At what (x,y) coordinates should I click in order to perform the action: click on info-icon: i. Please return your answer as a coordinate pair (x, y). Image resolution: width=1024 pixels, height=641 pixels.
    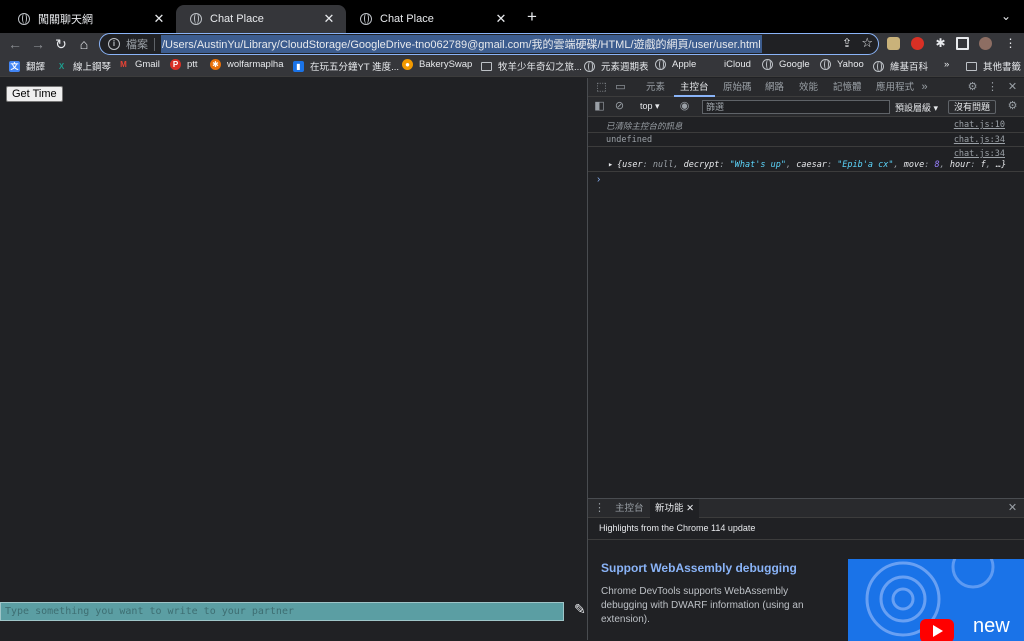
    Looking at the image, I should click on (114, 44).